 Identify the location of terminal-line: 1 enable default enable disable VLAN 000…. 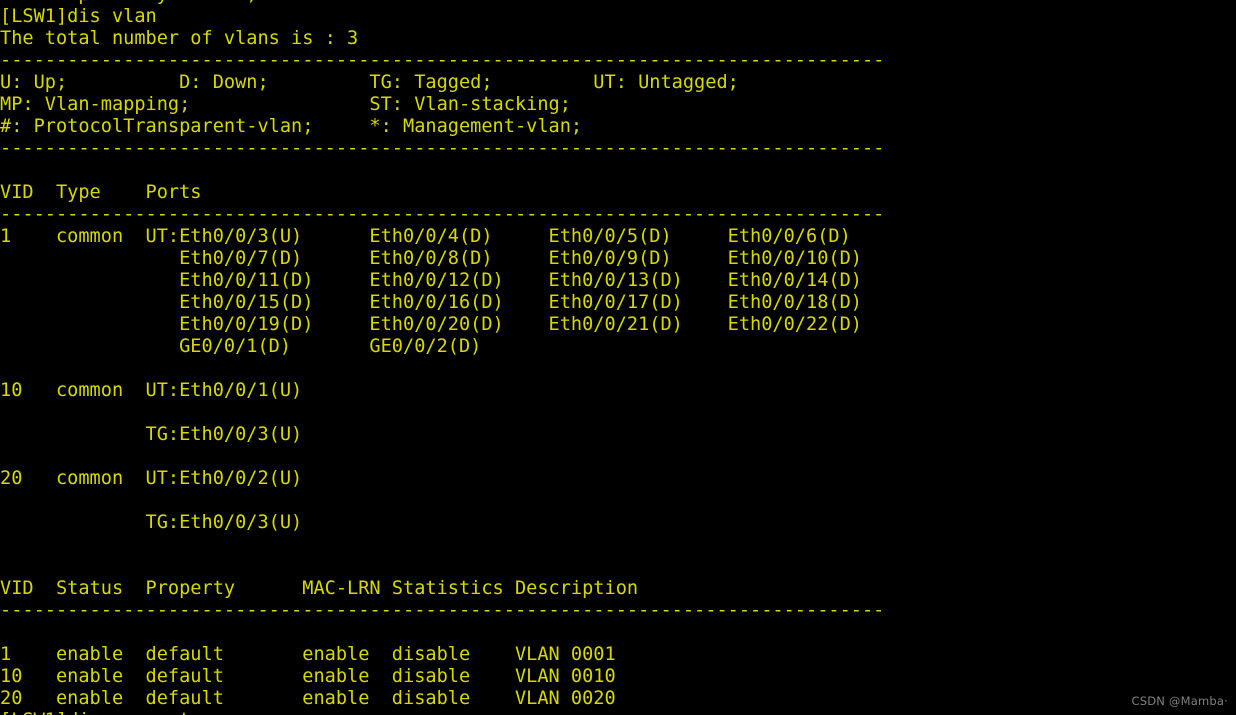
(308, 654).